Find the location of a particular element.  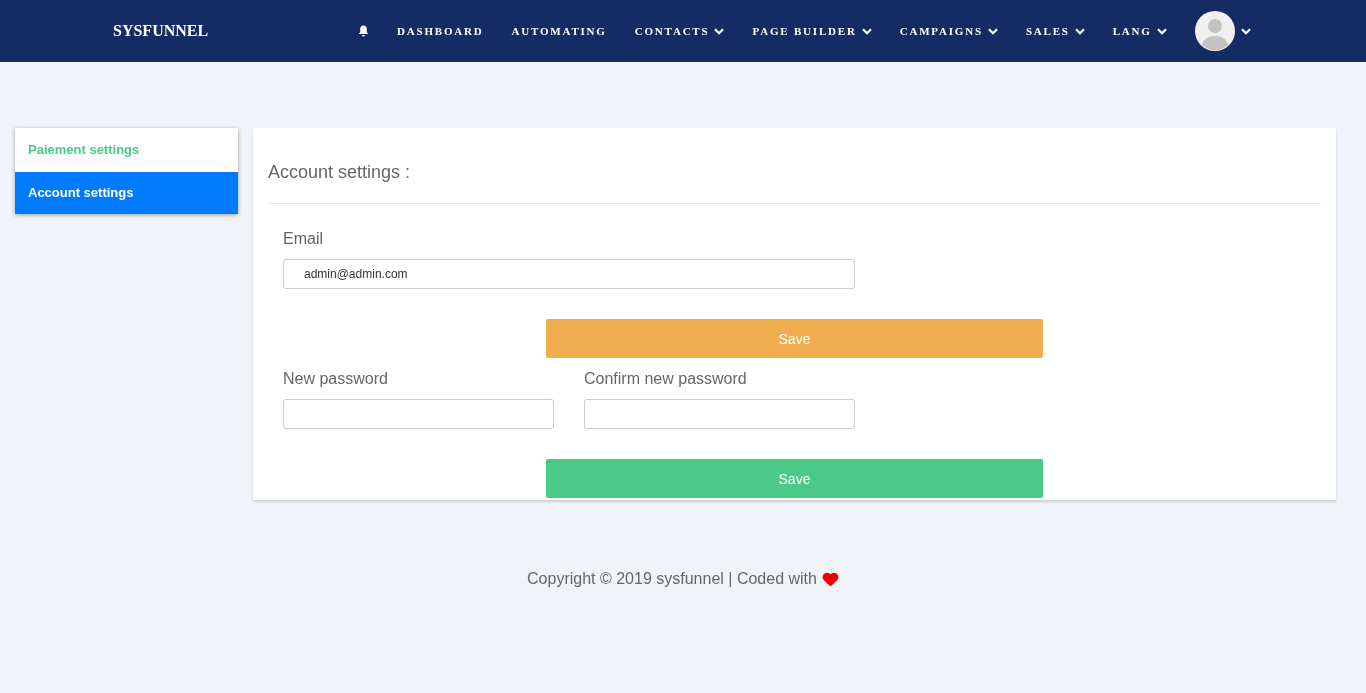

nav-link: SALES is located at coordinates (1055, 31).